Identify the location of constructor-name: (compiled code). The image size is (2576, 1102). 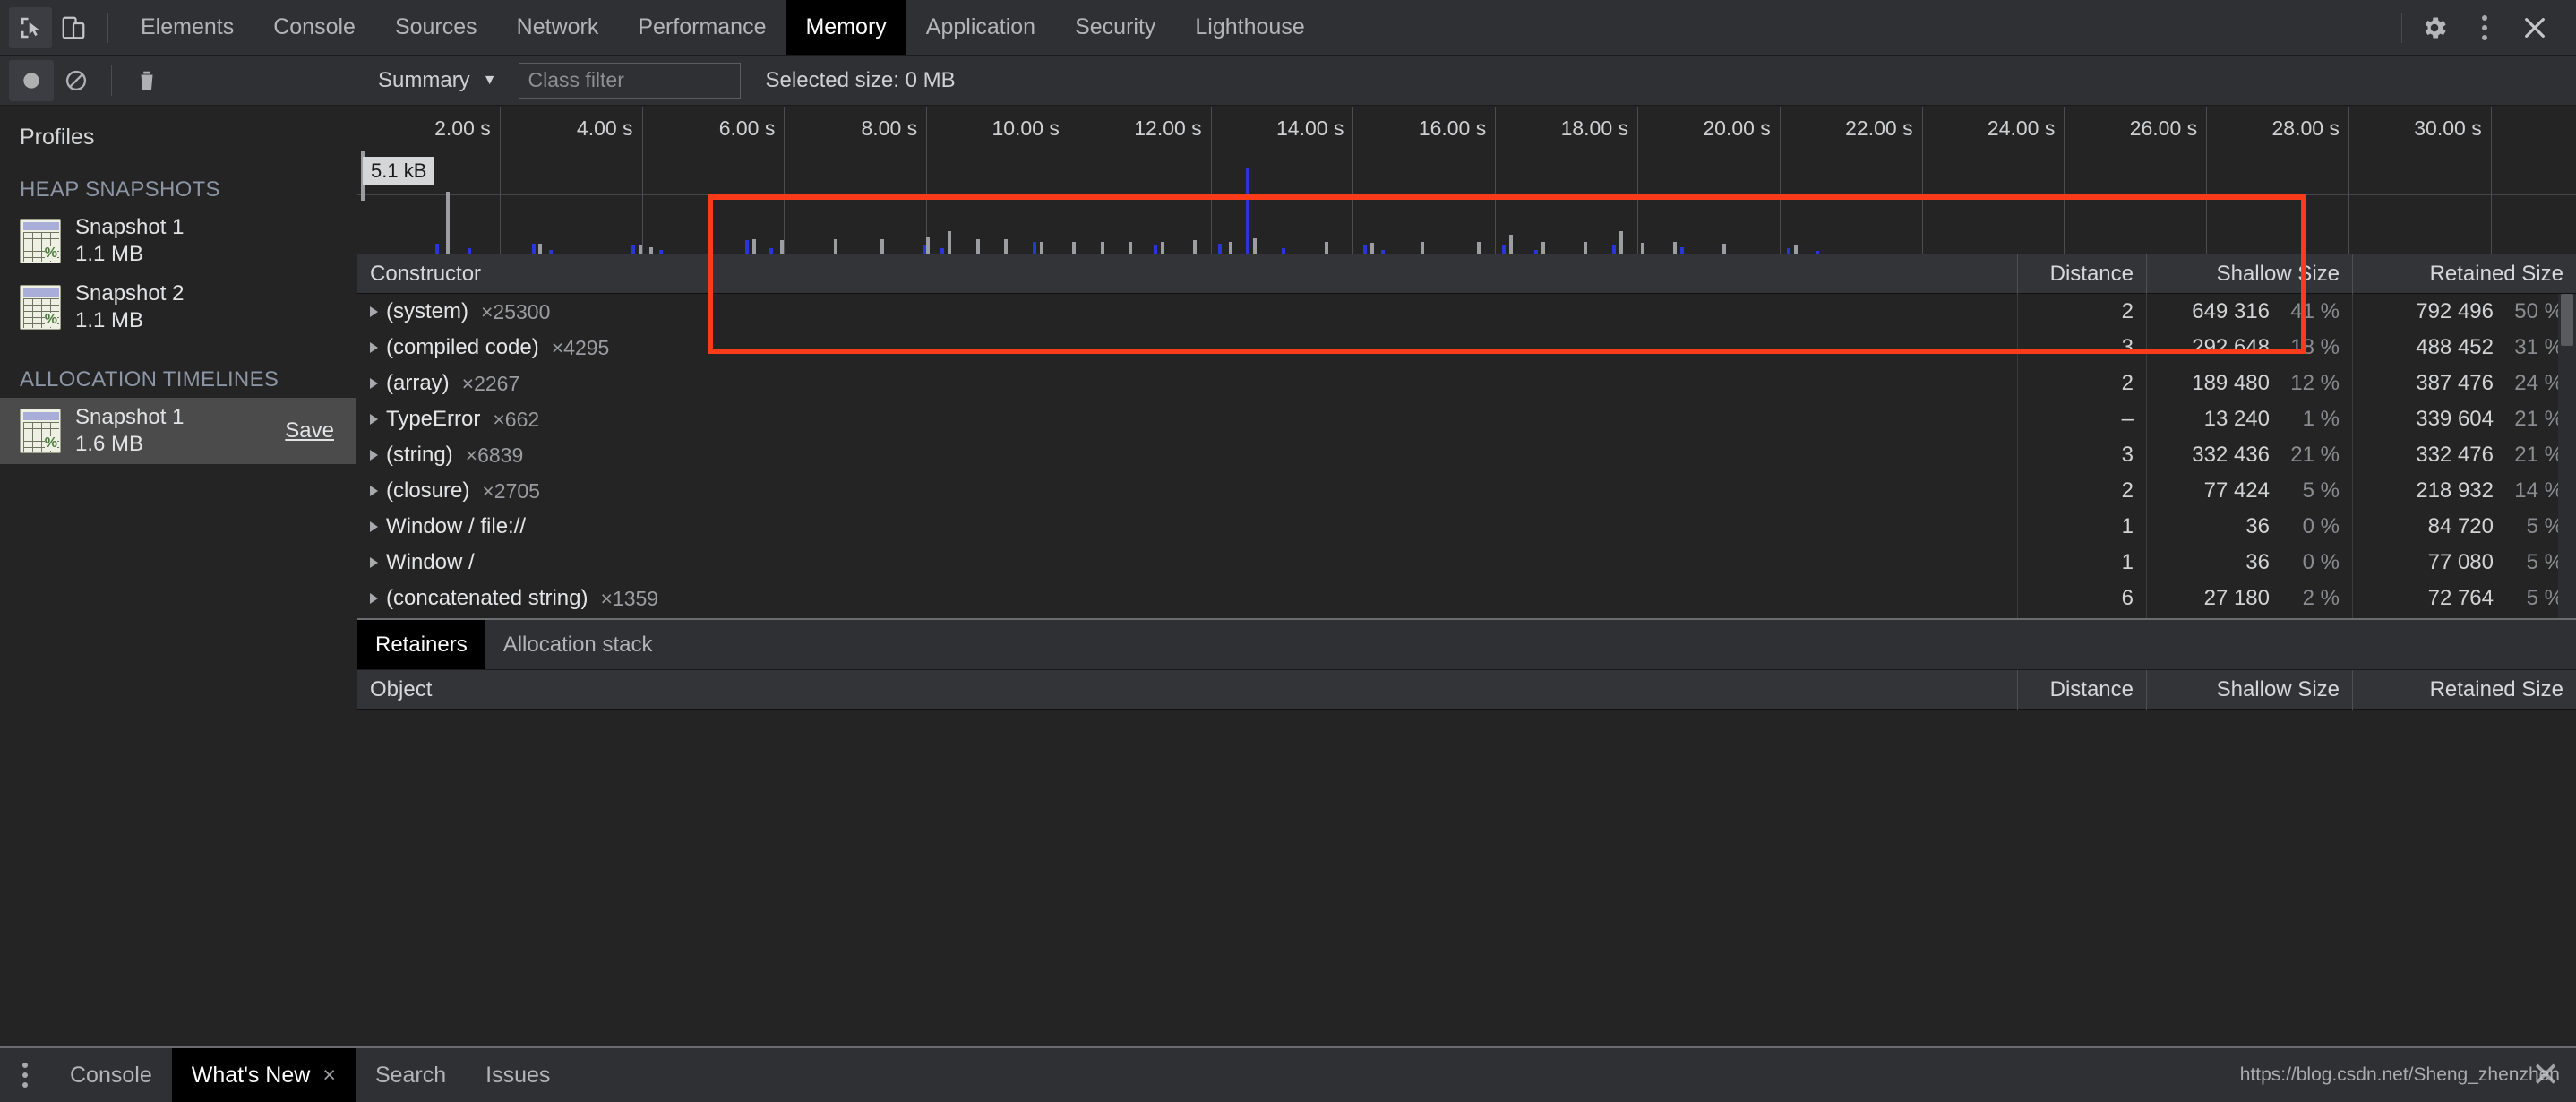
(462, 347).